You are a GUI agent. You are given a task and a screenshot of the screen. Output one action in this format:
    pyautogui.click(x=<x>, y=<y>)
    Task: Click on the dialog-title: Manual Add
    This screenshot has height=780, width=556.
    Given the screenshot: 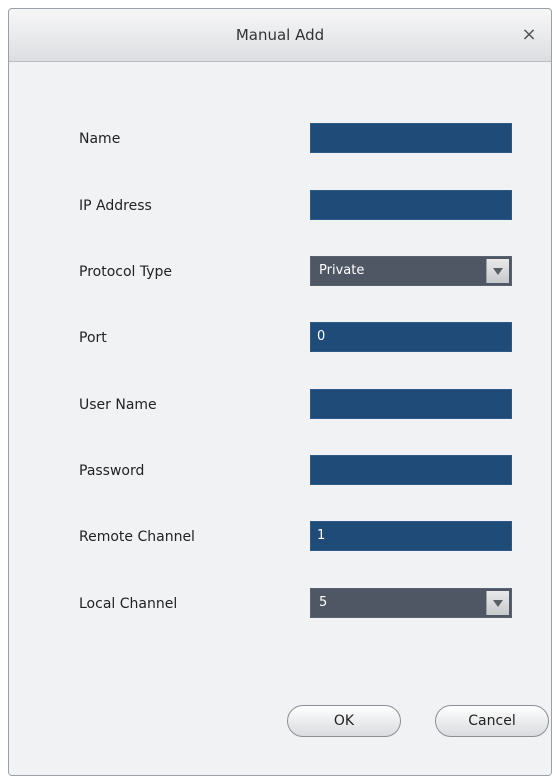 What is the action you would take?
    pyautogui.click(x=280, y=35)
    